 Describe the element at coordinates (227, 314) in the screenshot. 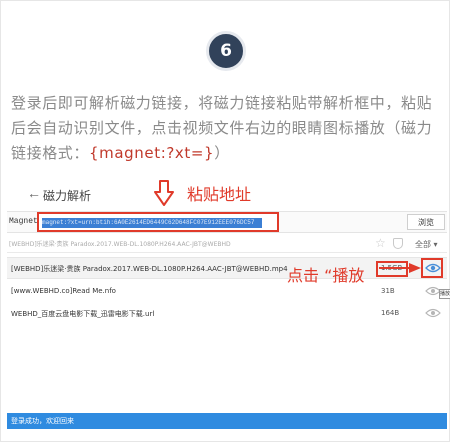

I see `file-row: WEBHD_百度云盘电影下载_迅雷电影下载.url 164B` at that location.